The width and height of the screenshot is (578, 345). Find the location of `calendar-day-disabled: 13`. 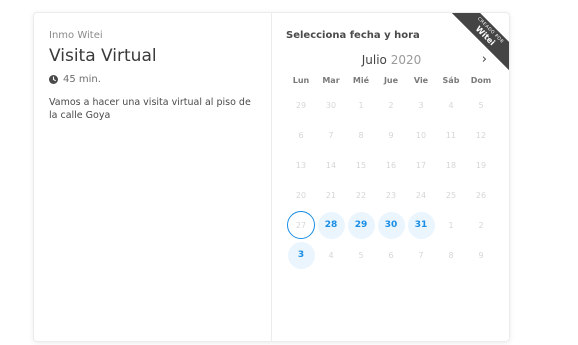

calendar-day-disabled: 13 is located at coordinates (301, 165).